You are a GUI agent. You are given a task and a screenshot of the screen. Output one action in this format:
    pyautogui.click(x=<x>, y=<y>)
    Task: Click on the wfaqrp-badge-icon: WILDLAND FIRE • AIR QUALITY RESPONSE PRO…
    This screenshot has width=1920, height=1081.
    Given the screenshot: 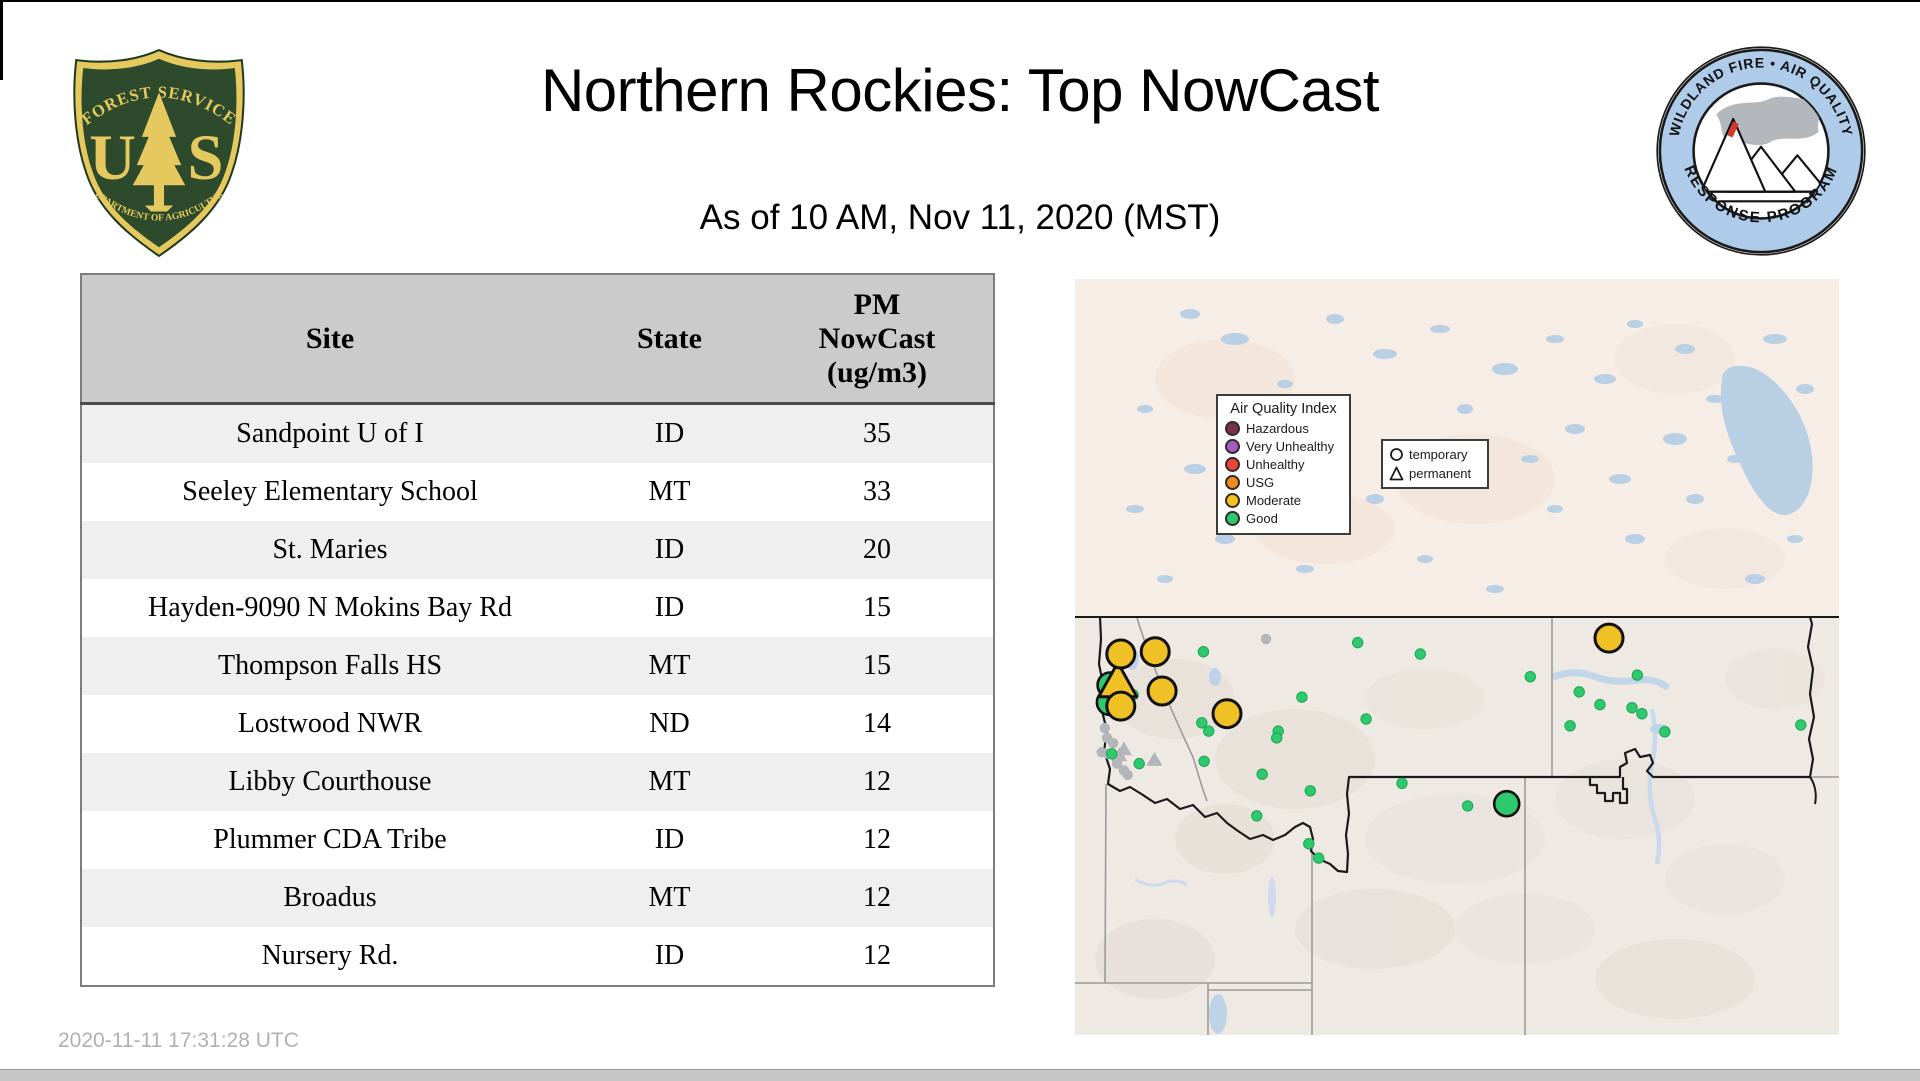 What is the action you would take?
    pyautogui.click(x=1761, y=151)
    